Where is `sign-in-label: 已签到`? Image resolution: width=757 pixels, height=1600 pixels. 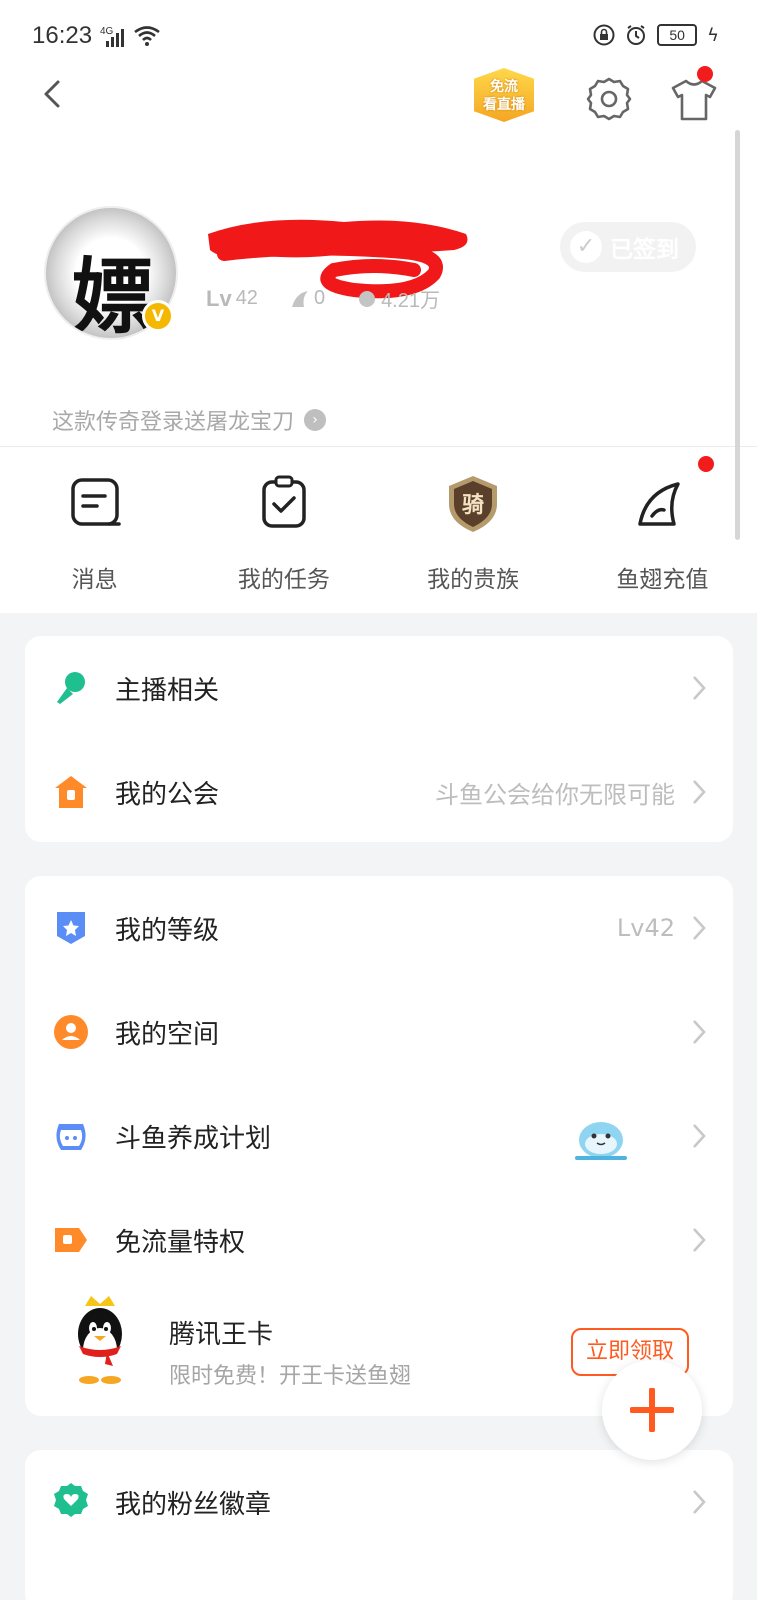
sign-in-label: 已签到 is located at coordinates (644, 250).